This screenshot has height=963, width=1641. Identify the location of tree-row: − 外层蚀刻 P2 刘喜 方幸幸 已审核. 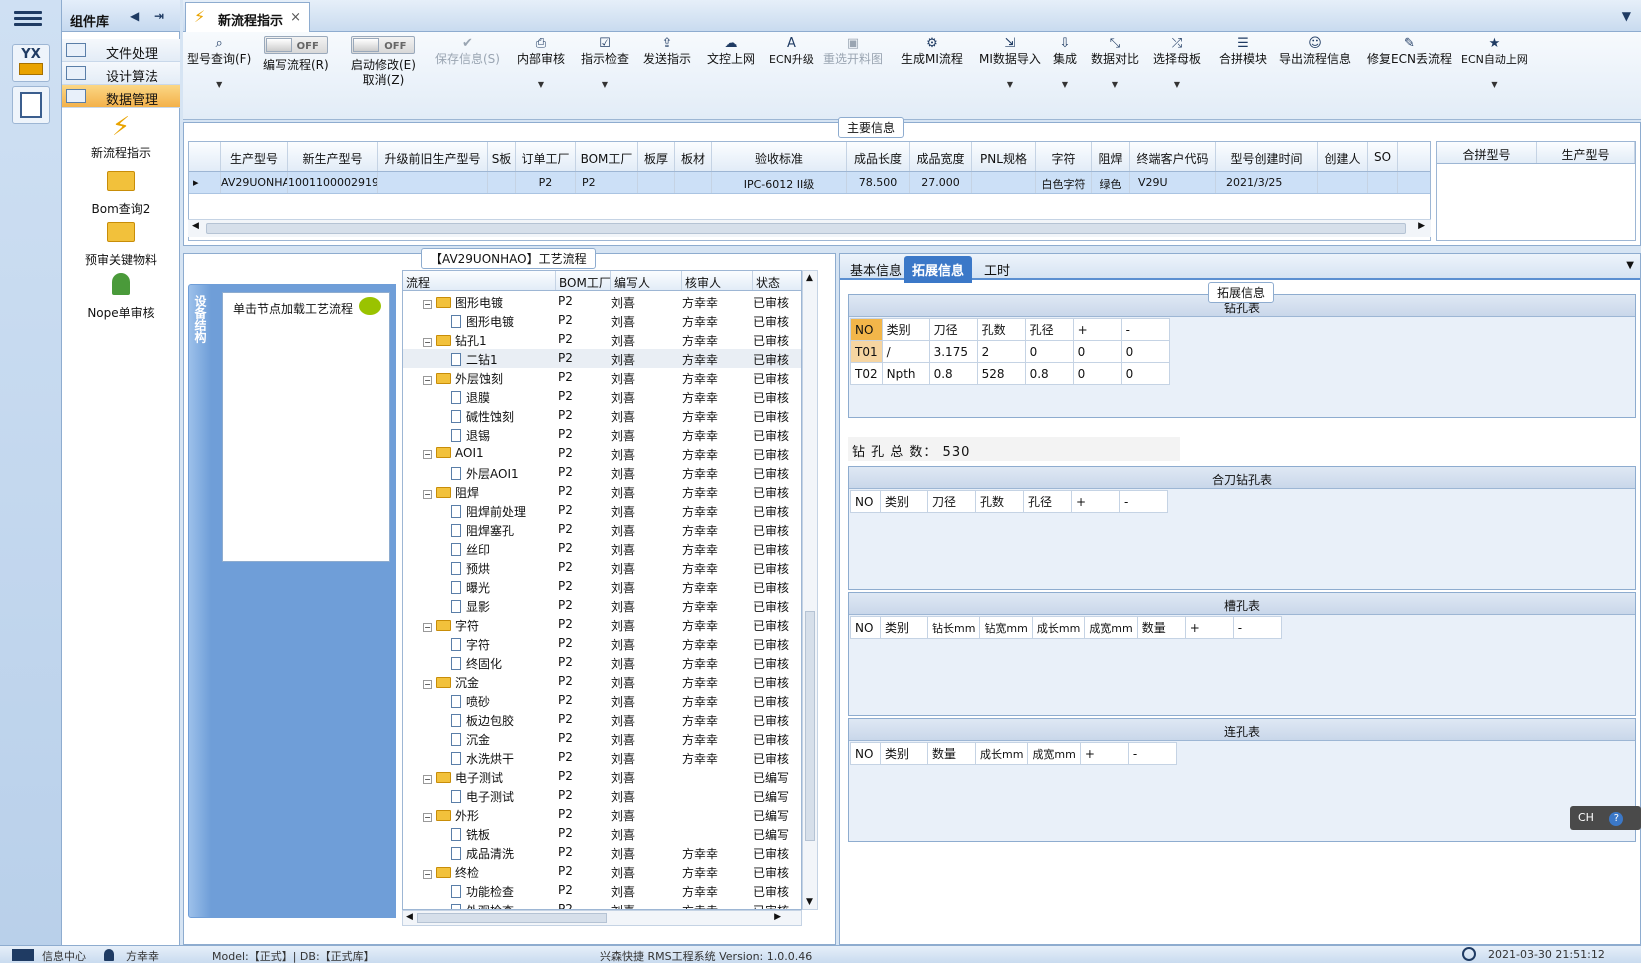
(602, 377).